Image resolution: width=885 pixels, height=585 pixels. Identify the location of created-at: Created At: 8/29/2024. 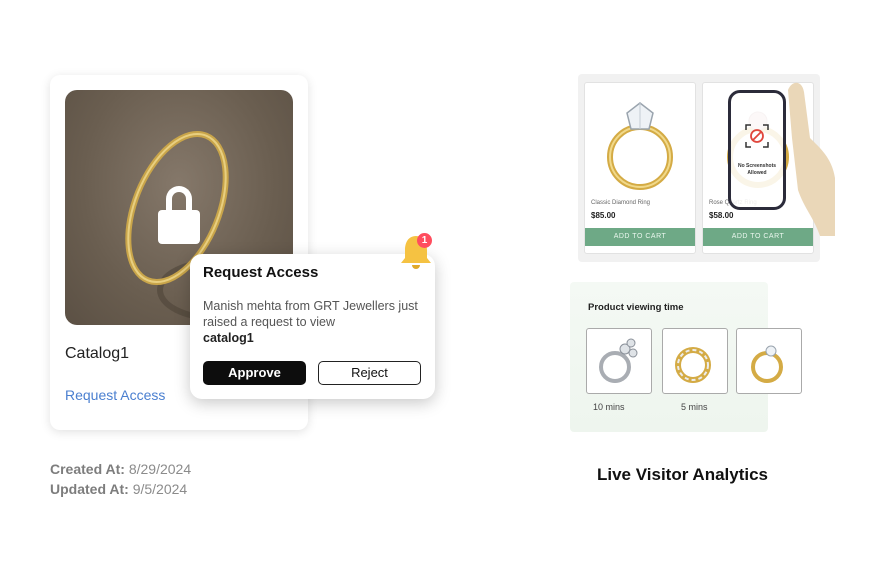
(120, 469).